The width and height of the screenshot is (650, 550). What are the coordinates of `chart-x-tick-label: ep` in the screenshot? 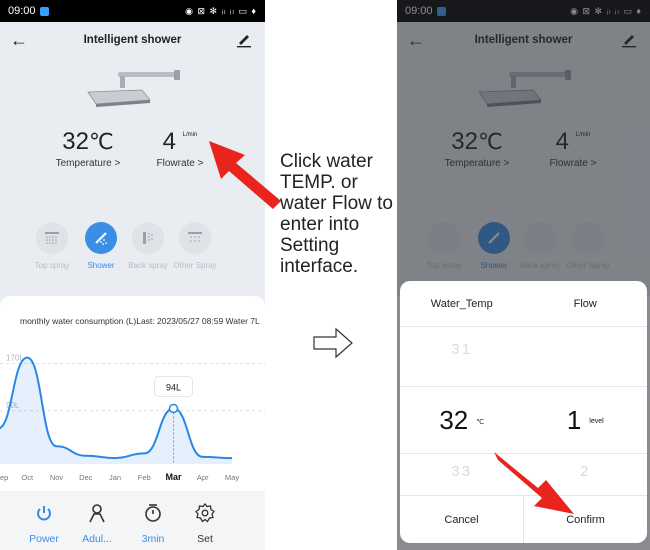 It's located at (4, 477).